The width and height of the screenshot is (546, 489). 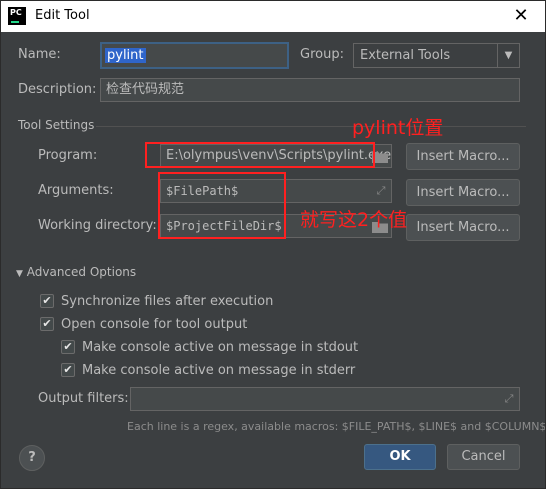 I want to click on name-input: pylint, so click(x=194, y=55).